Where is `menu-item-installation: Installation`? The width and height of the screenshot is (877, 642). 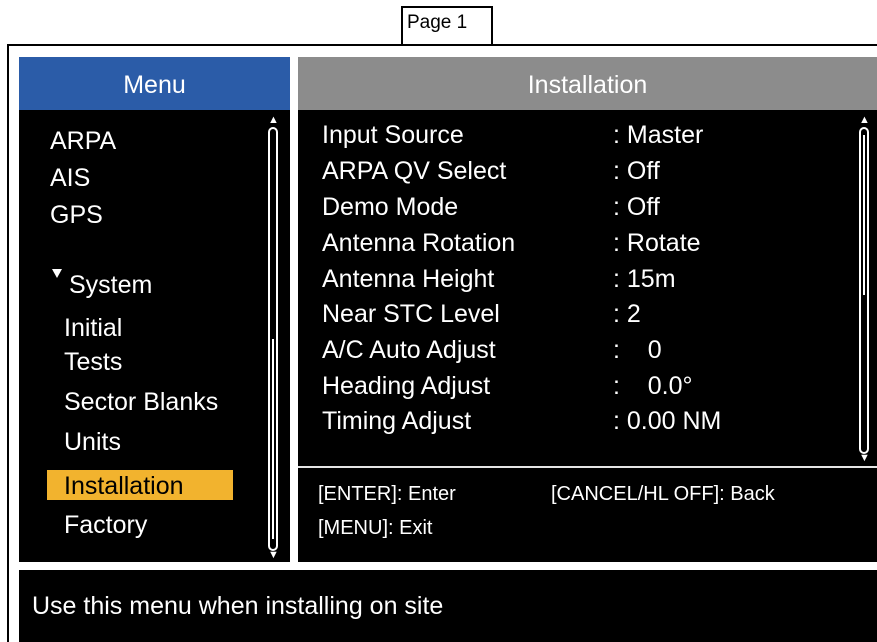
menu-item-installation: Installation is located at coordinates (124, 486).